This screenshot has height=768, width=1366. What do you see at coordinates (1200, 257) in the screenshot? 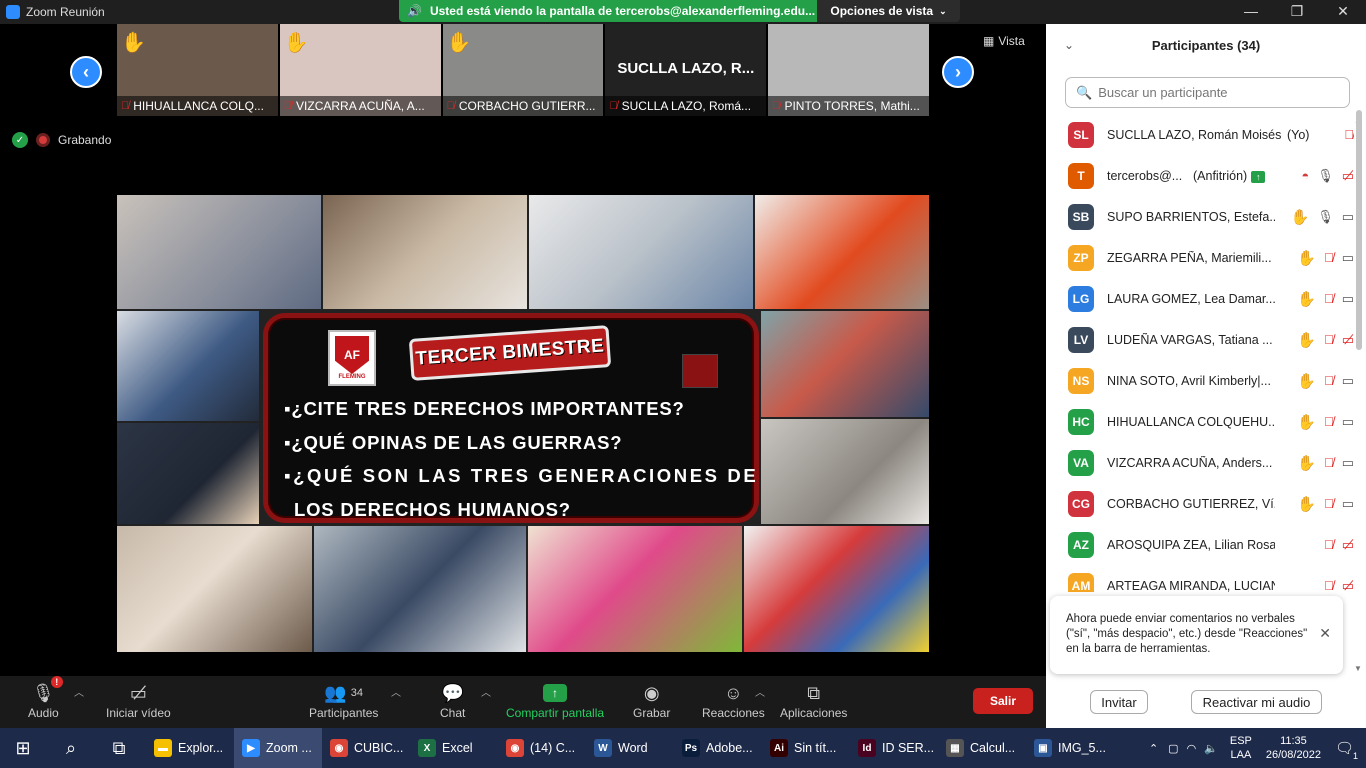
I see `participant-row: ZP ZEGARRA PEÑA, Mariemili... ✋ 🎙̸ ▭` at bounding box center [1200, 257].